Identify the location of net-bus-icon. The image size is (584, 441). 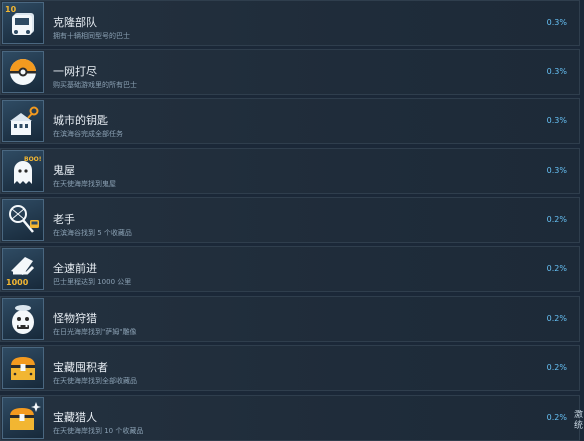
(23, 220).